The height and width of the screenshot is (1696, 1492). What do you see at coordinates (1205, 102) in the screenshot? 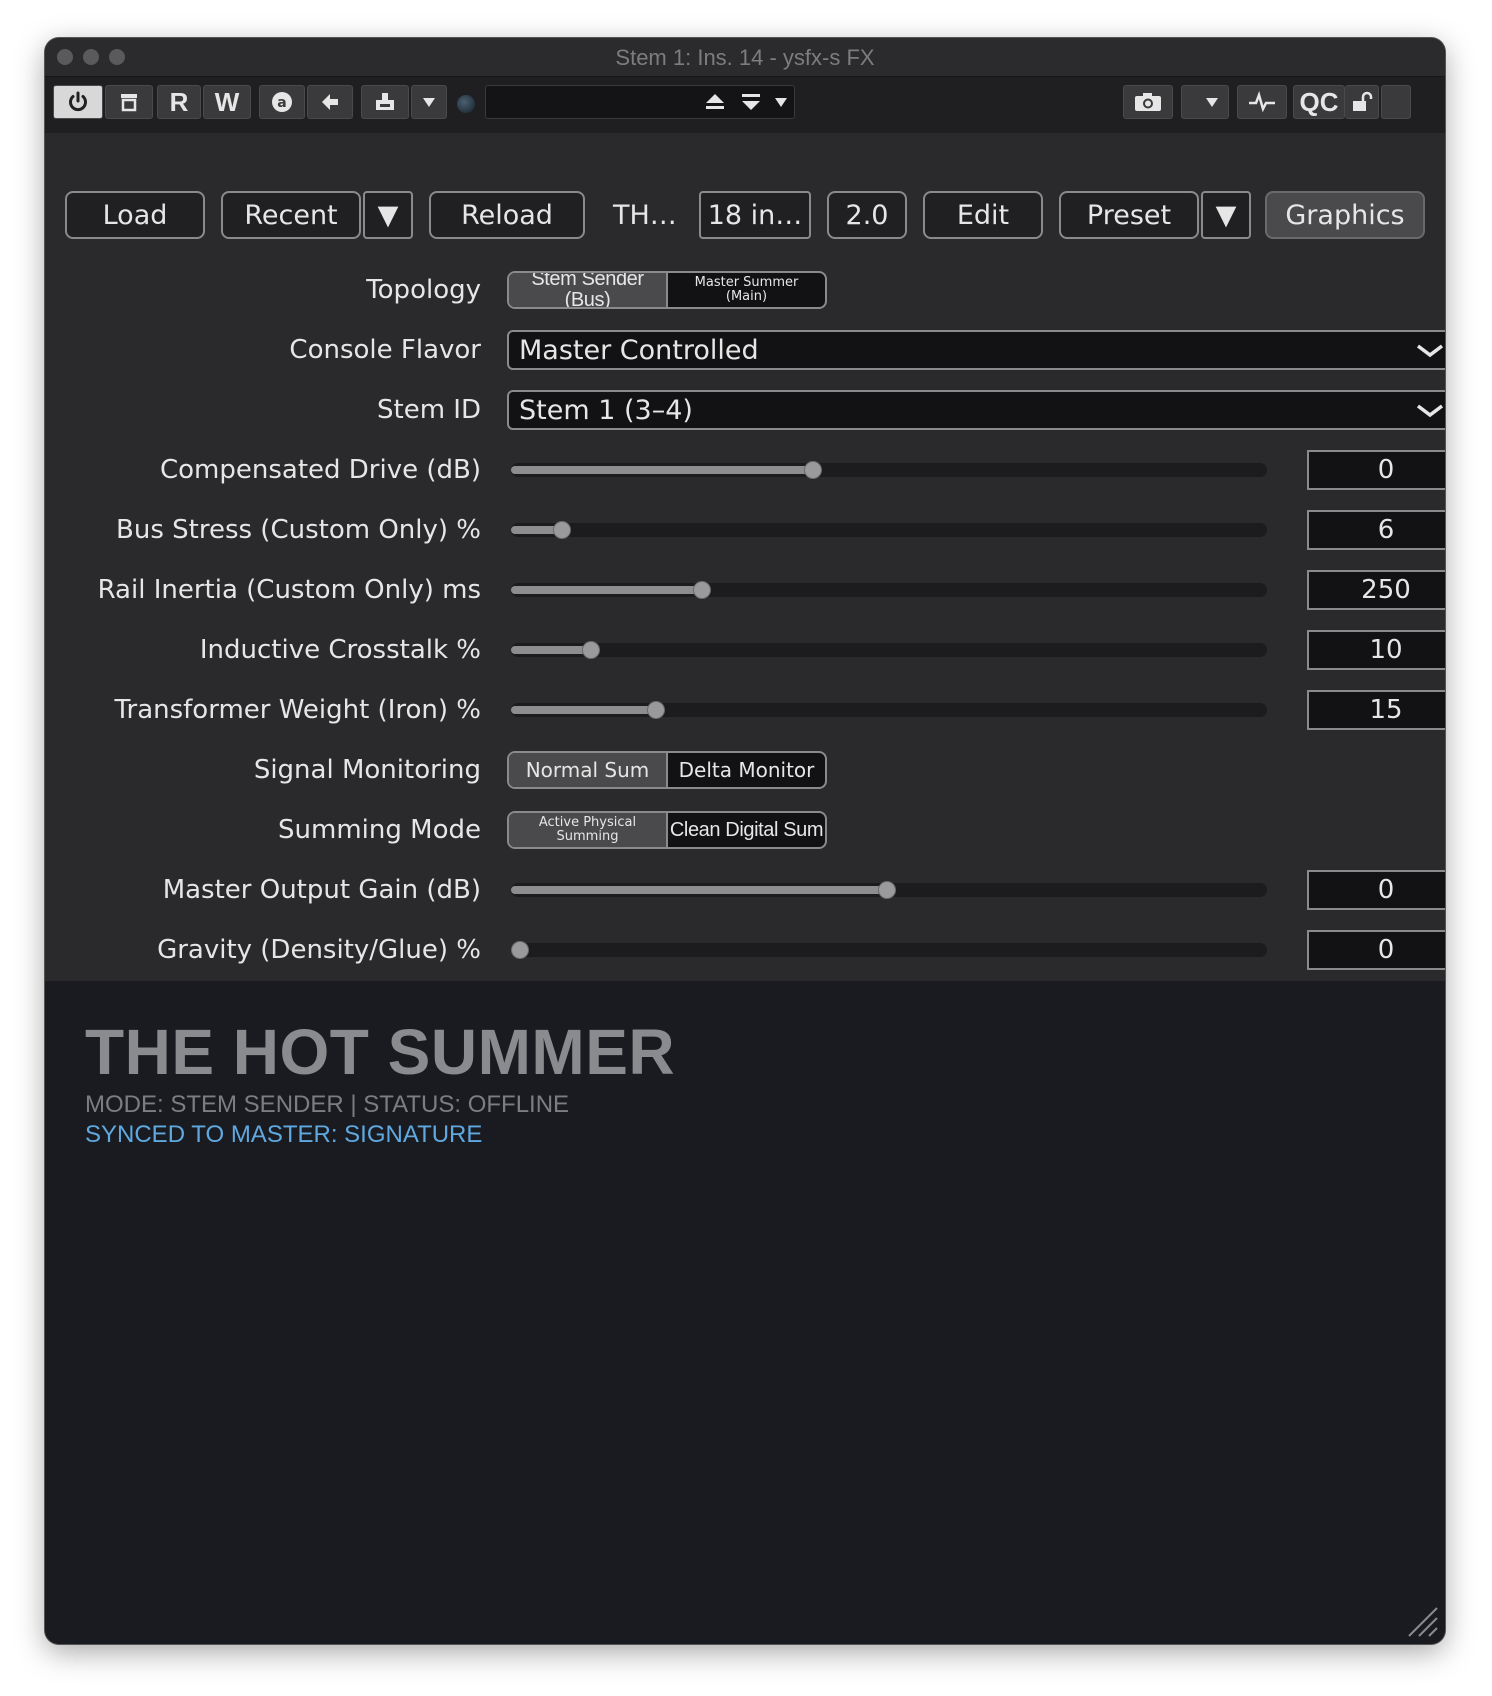
I see `snapshot-menu-button` at bounding box center [1205, 102].